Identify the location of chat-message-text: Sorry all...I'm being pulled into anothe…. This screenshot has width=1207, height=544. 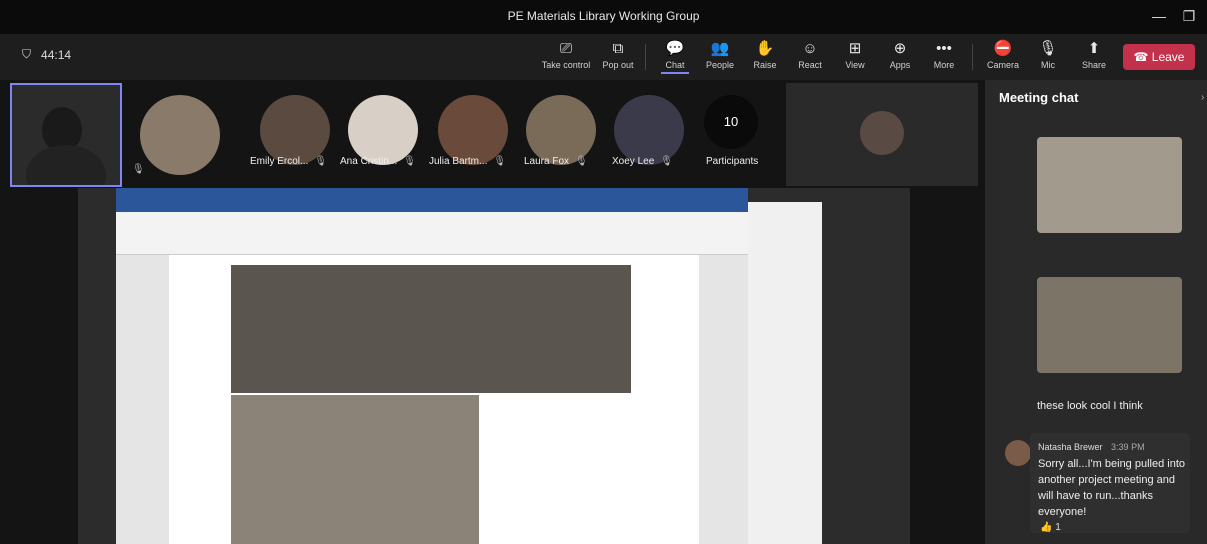
(1112, 488).